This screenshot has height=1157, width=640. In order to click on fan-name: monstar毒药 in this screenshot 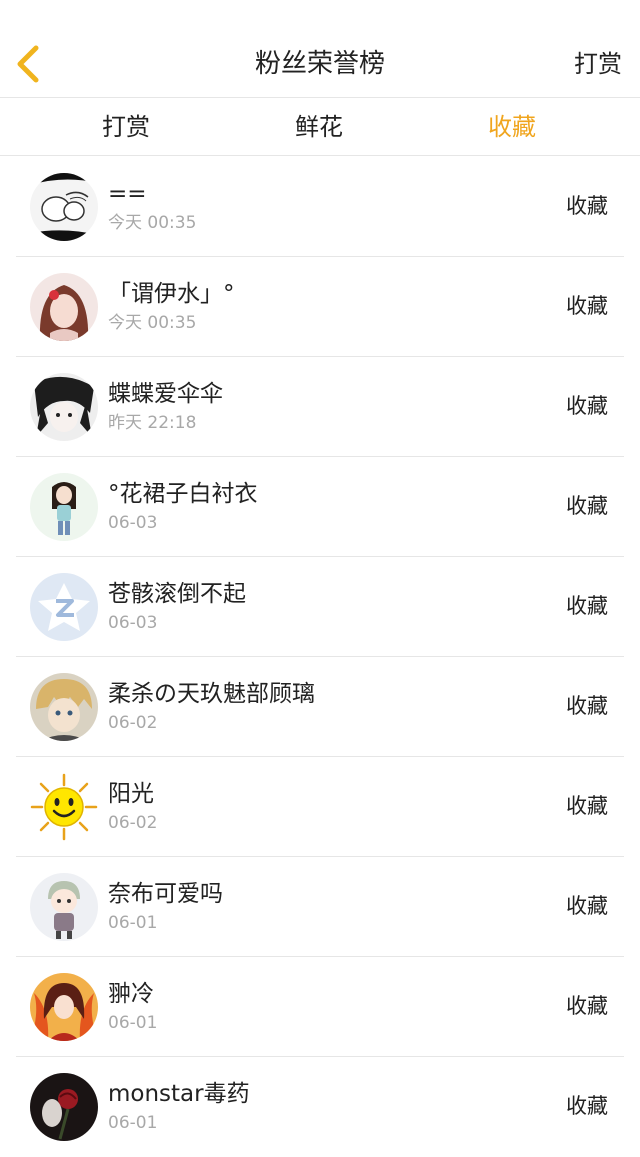, I will do `click(179, 1094)`.